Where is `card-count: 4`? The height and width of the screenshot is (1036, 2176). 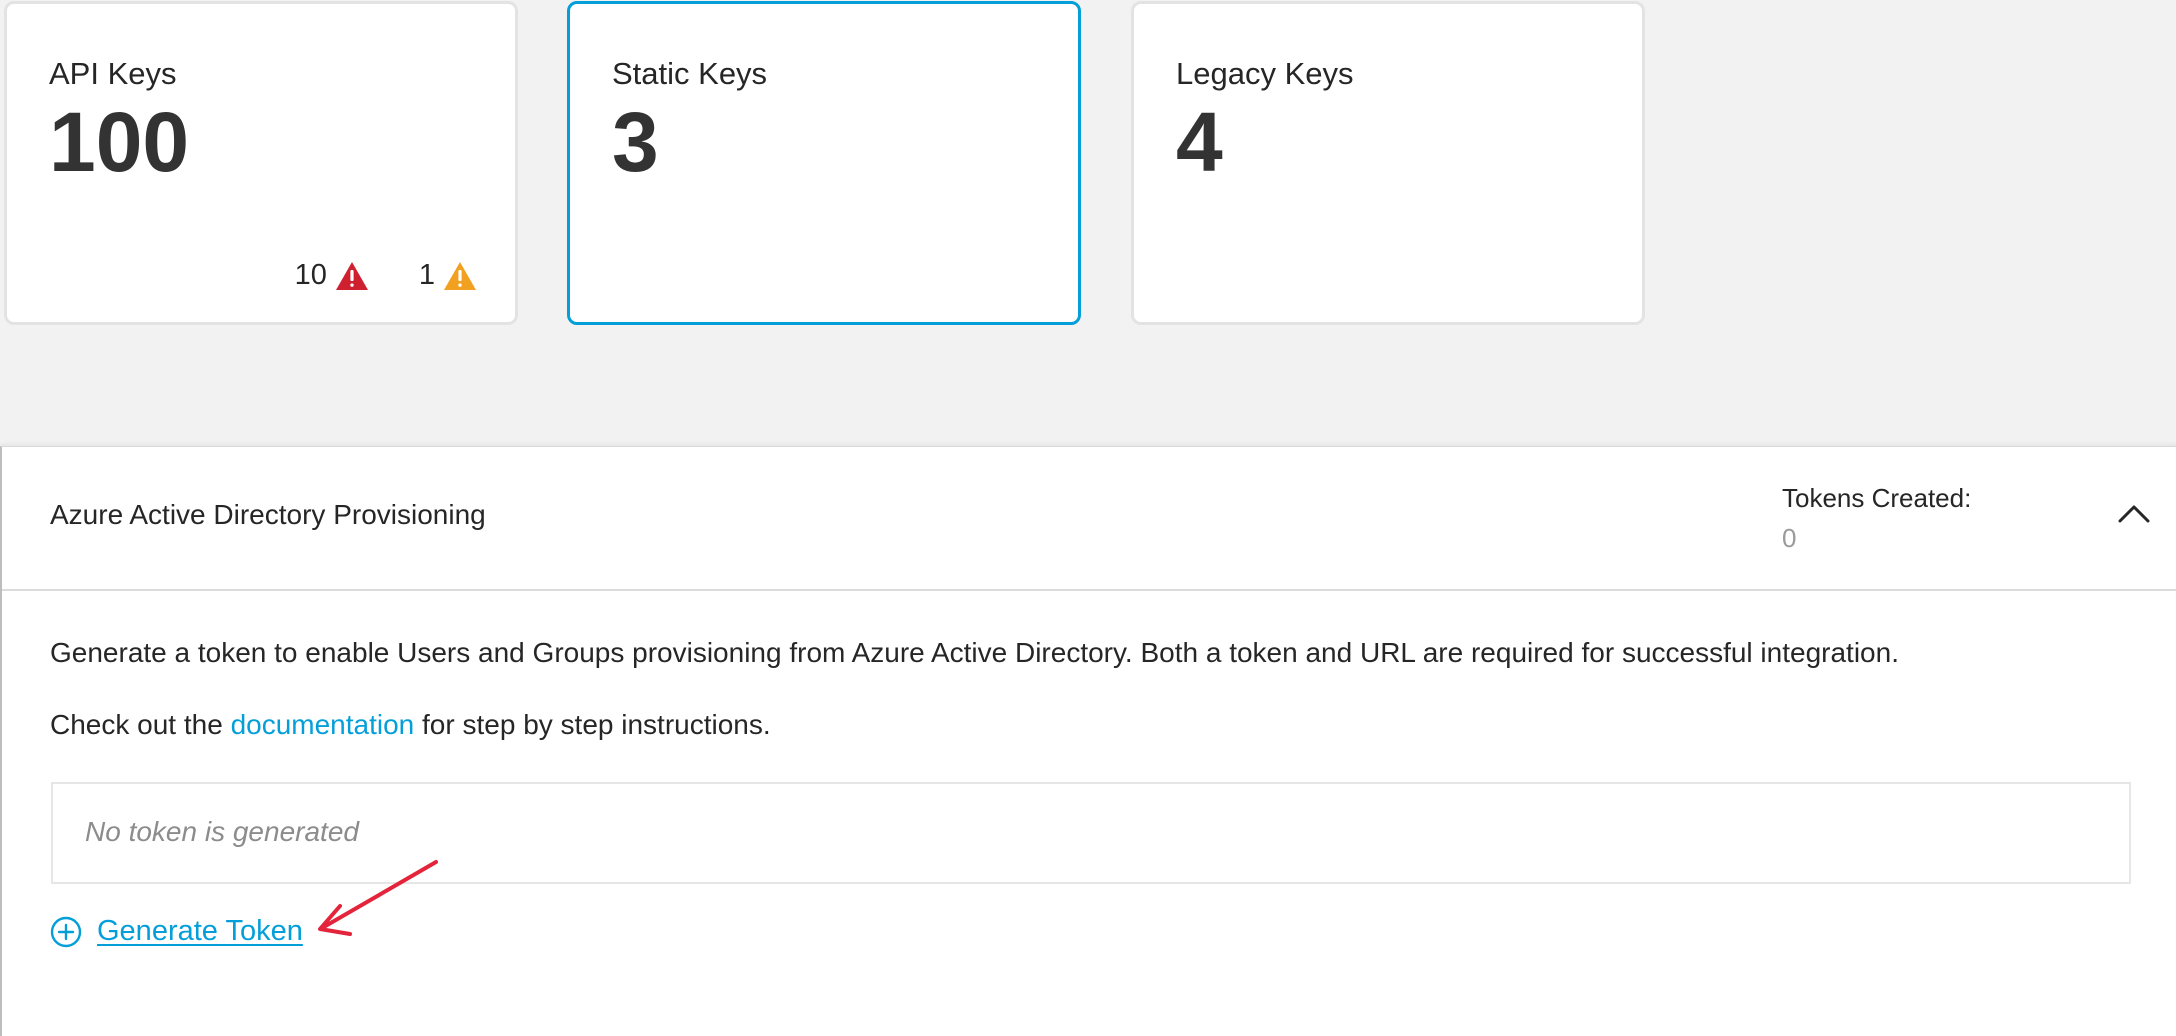
card-count: 4 is located at coordinates (1199, 142).